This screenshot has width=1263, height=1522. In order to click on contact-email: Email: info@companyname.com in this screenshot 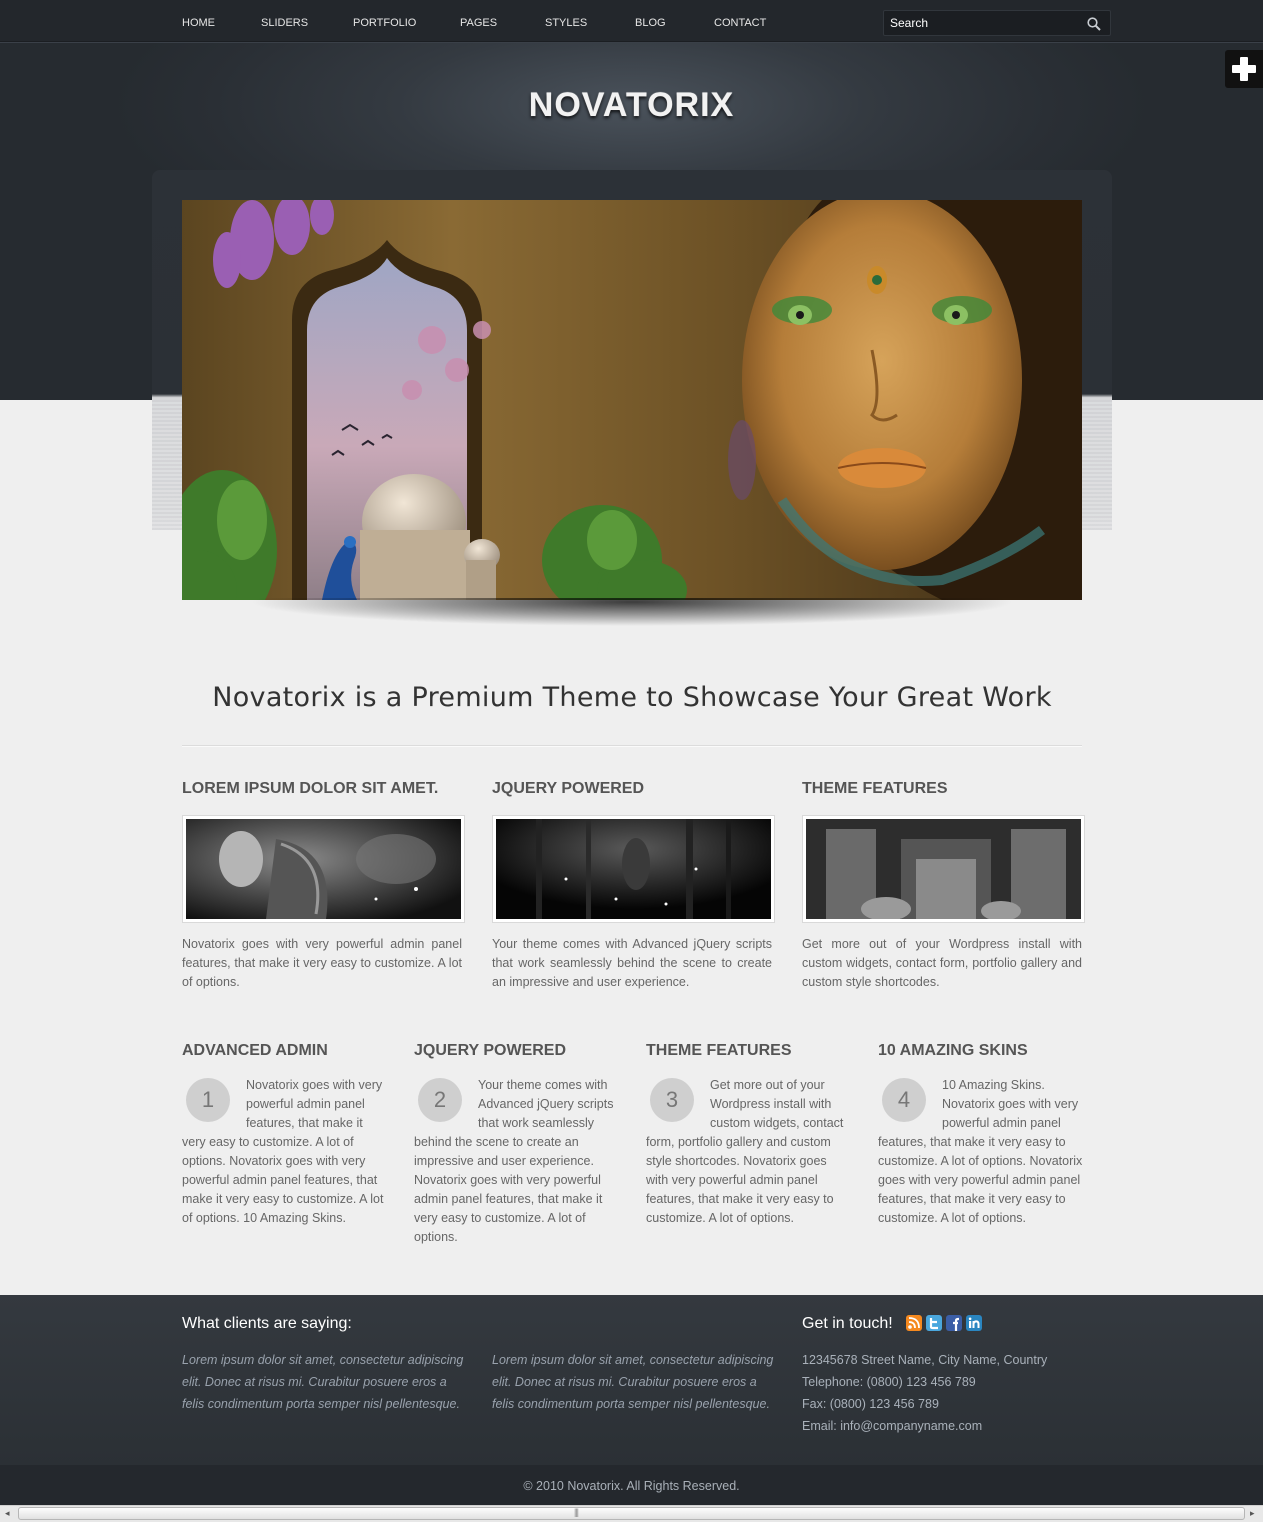, I will do `click(924, 1426)`.